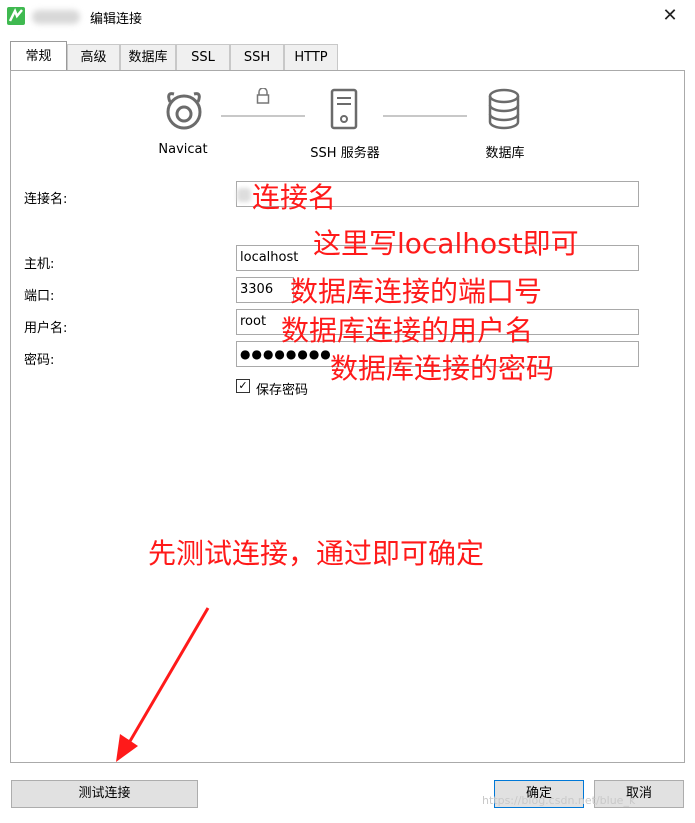 This screenshot has width=695, height=823. I want to click on host-label: 主机:, so click(39, 264).